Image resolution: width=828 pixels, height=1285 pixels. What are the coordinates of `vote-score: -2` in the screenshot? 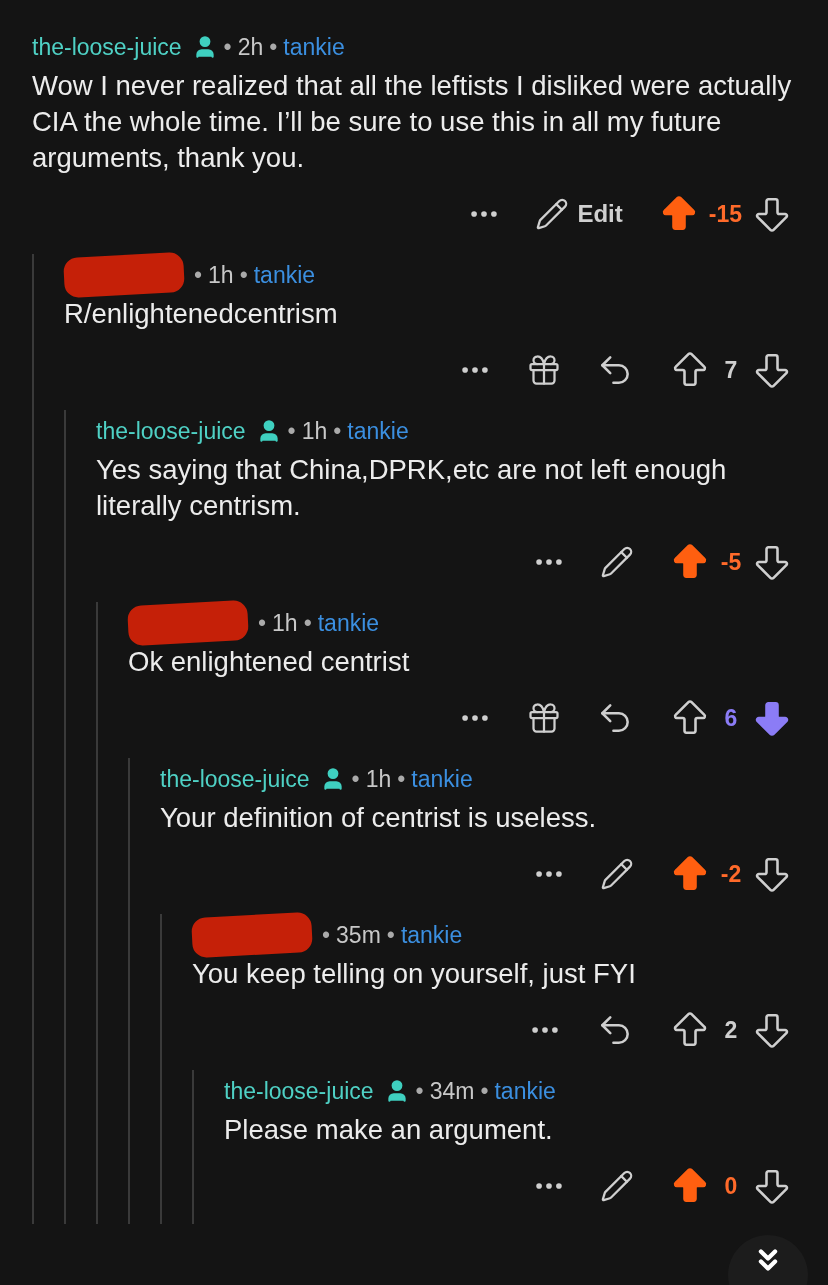 It's located at (731, 874).